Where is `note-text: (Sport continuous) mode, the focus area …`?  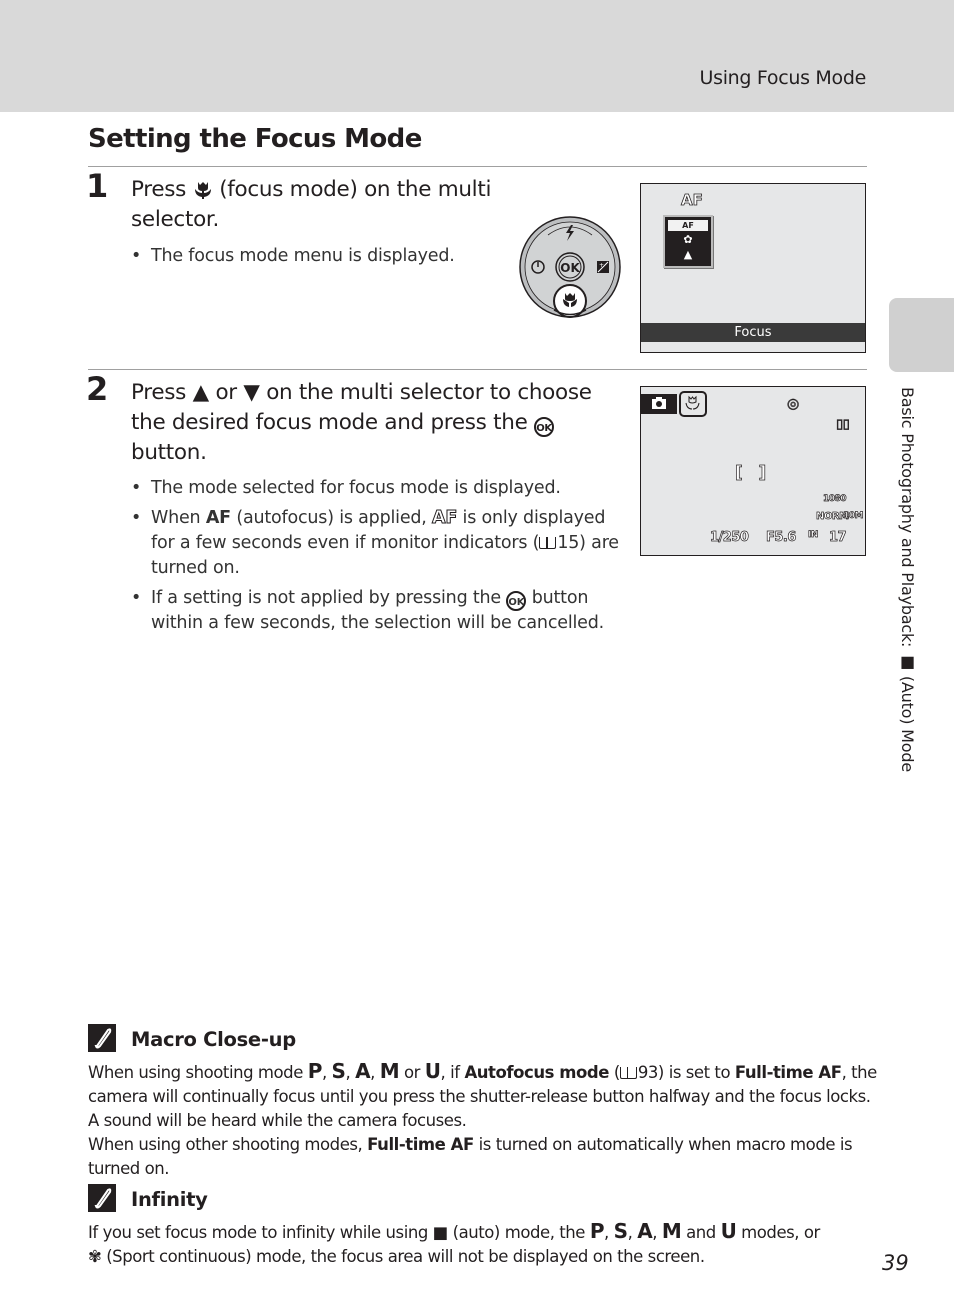 note-text: (Sport continuous) mode, the focus area … is located at coordinates (405, 1256).